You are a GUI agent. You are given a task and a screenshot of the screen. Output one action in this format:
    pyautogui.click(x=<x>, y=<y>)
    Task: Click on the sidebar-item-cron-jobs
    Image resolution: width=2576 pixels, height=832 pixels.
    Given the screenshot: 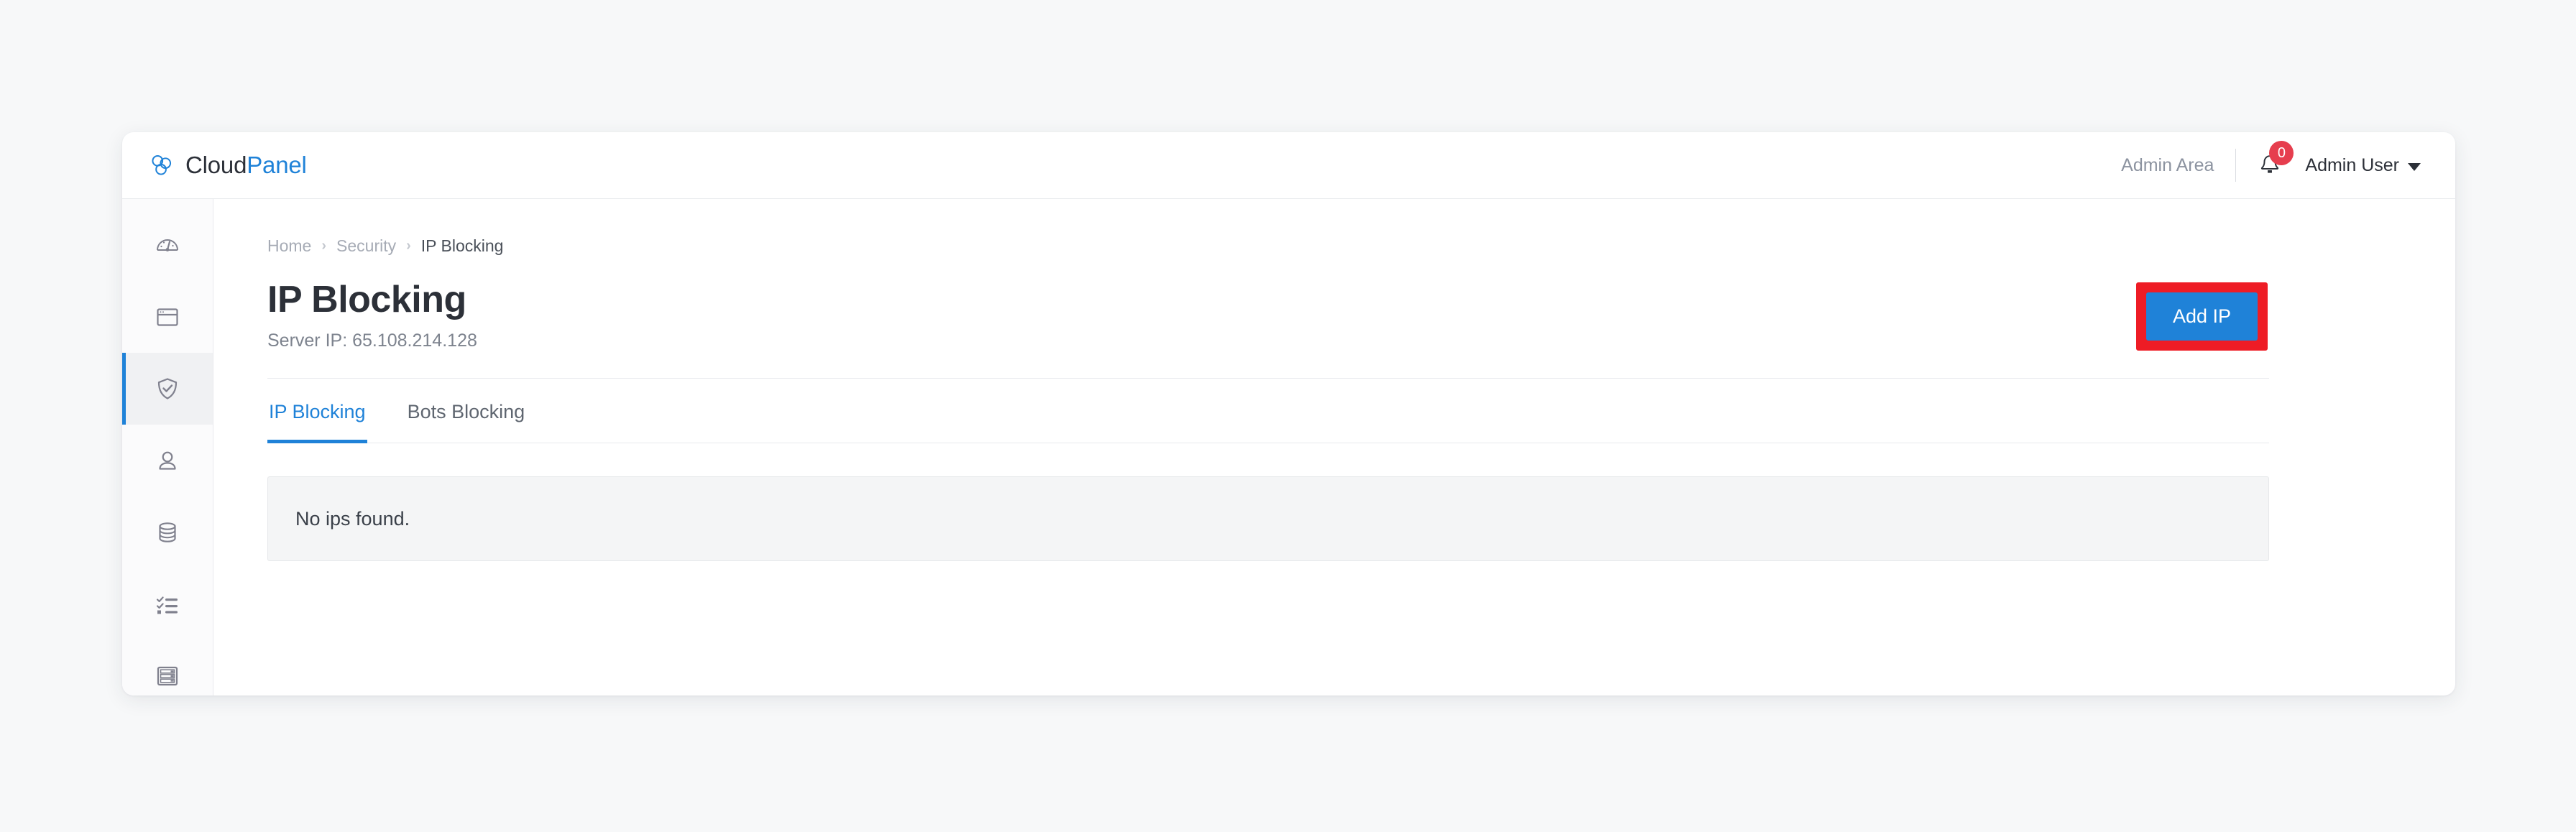 What is the action you would take?
    pyautogui.click(x=167, y=604)
    